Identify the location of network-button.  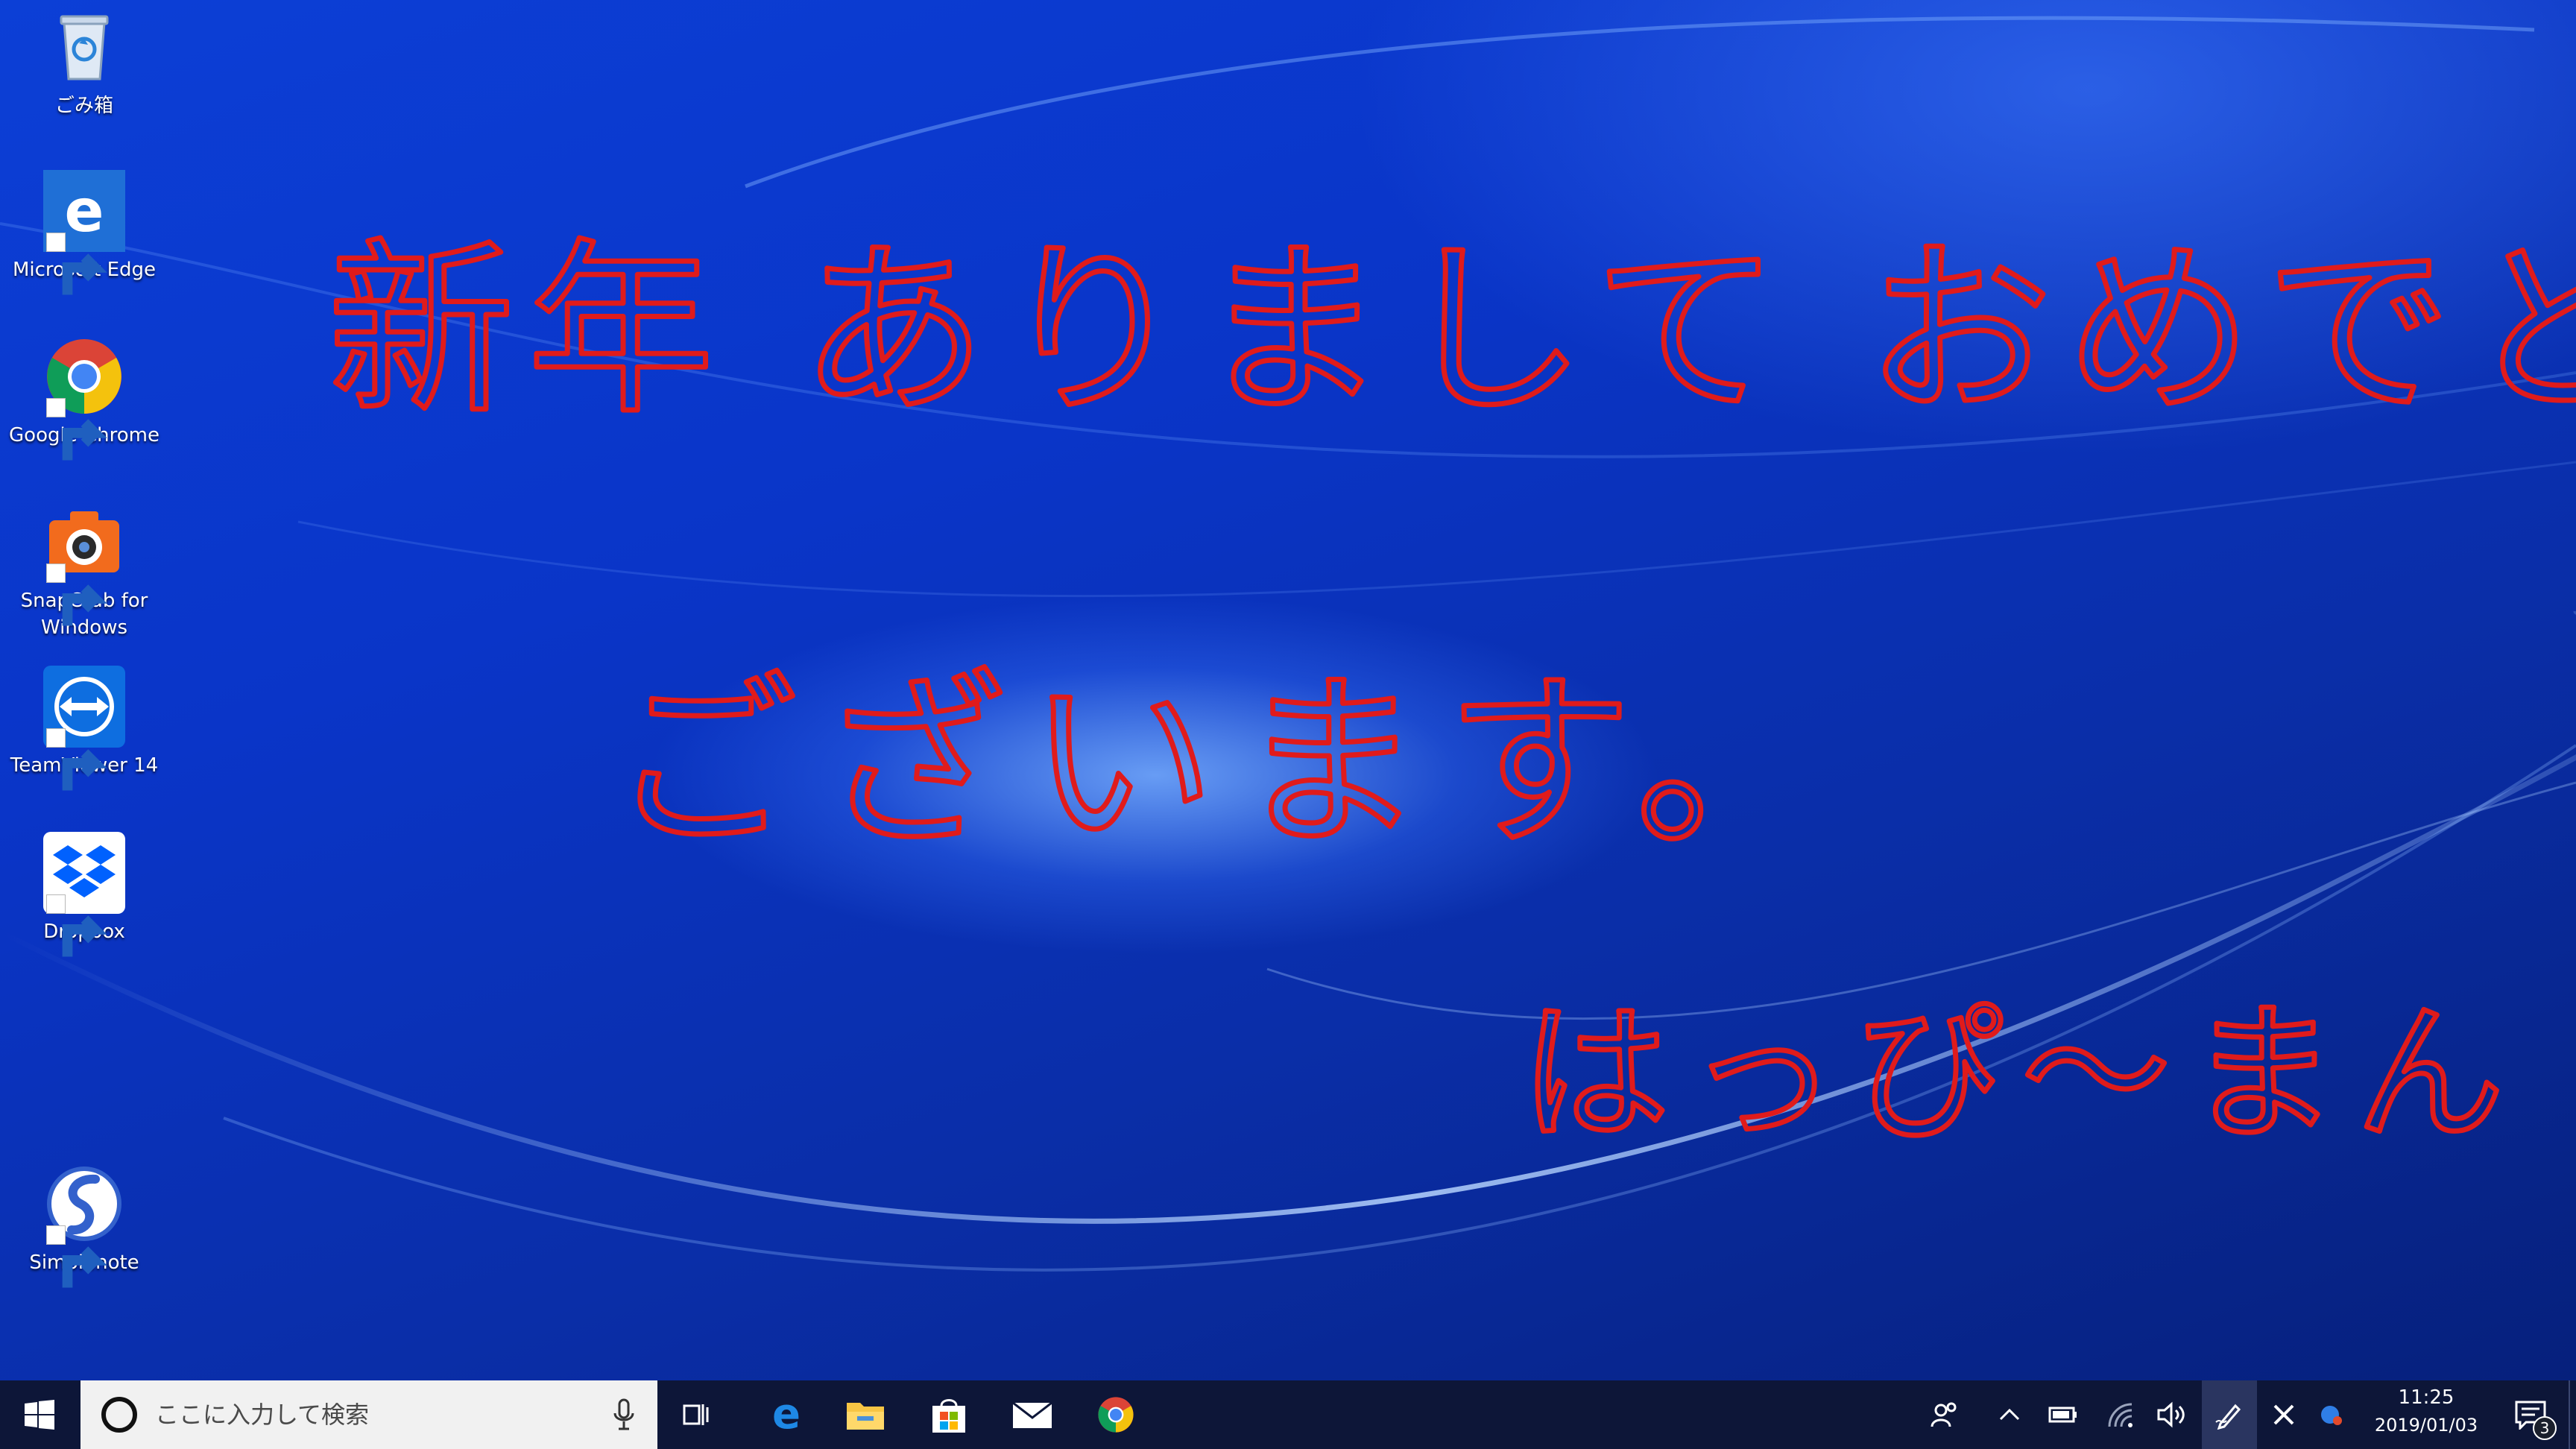
(2121, 1414).